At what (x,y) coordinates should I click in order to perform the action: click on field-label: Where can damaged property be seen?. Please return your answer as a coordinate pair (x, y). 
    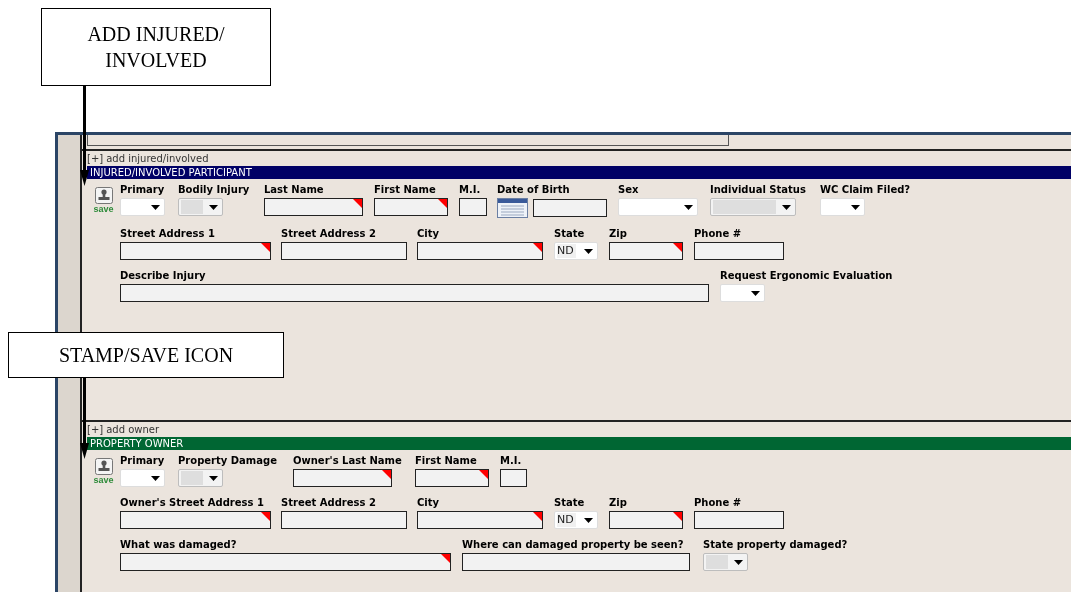
    Looking at the image, I should click on (573, 545).